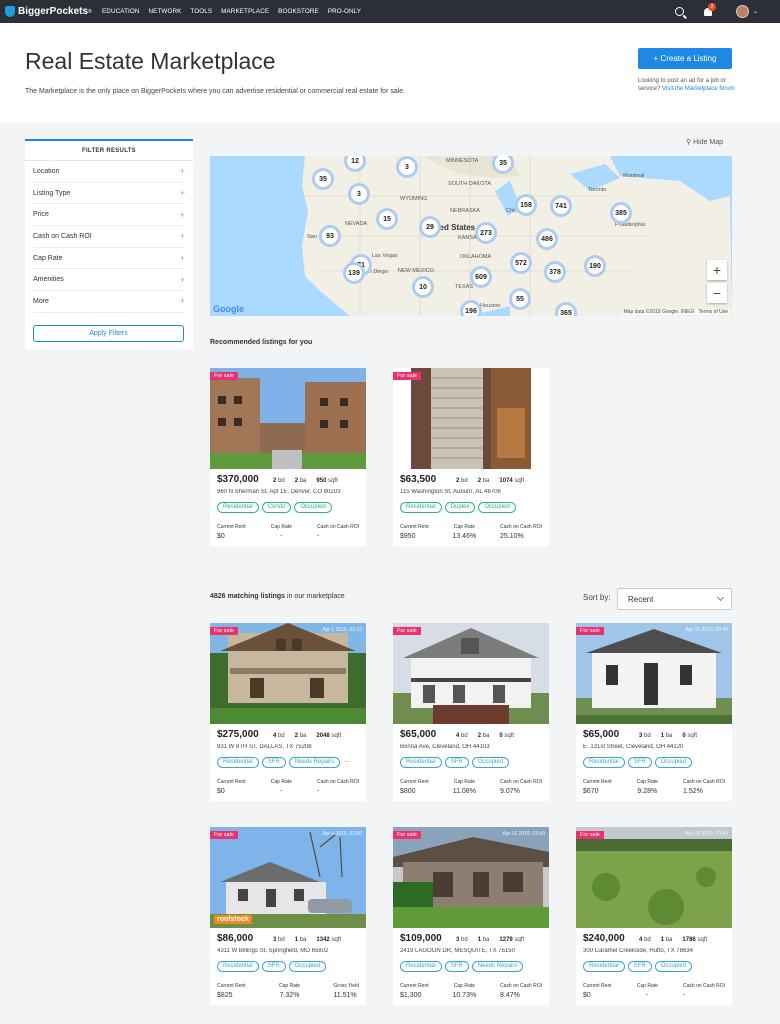 The width and height of the screenshot is (780, 1024). Describe the element at coordinates (654, 951) in the screenshot. I see `listing-address: 300 Caramel Creekside, Hutto, TX 78634` at that location.